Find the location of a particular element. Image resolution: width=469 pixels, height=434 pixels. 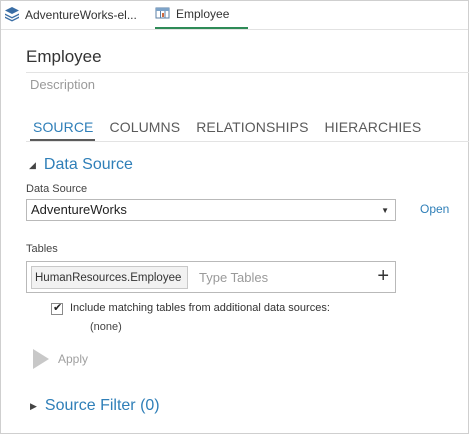

tab-label: Employee is located at coordinates (203, 14).